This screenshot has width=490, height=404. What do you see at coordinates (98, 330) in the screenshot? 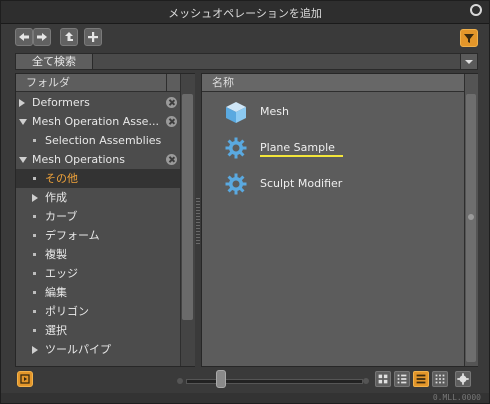
I see `folder-item: 選択` at bounding box center [98, 330].